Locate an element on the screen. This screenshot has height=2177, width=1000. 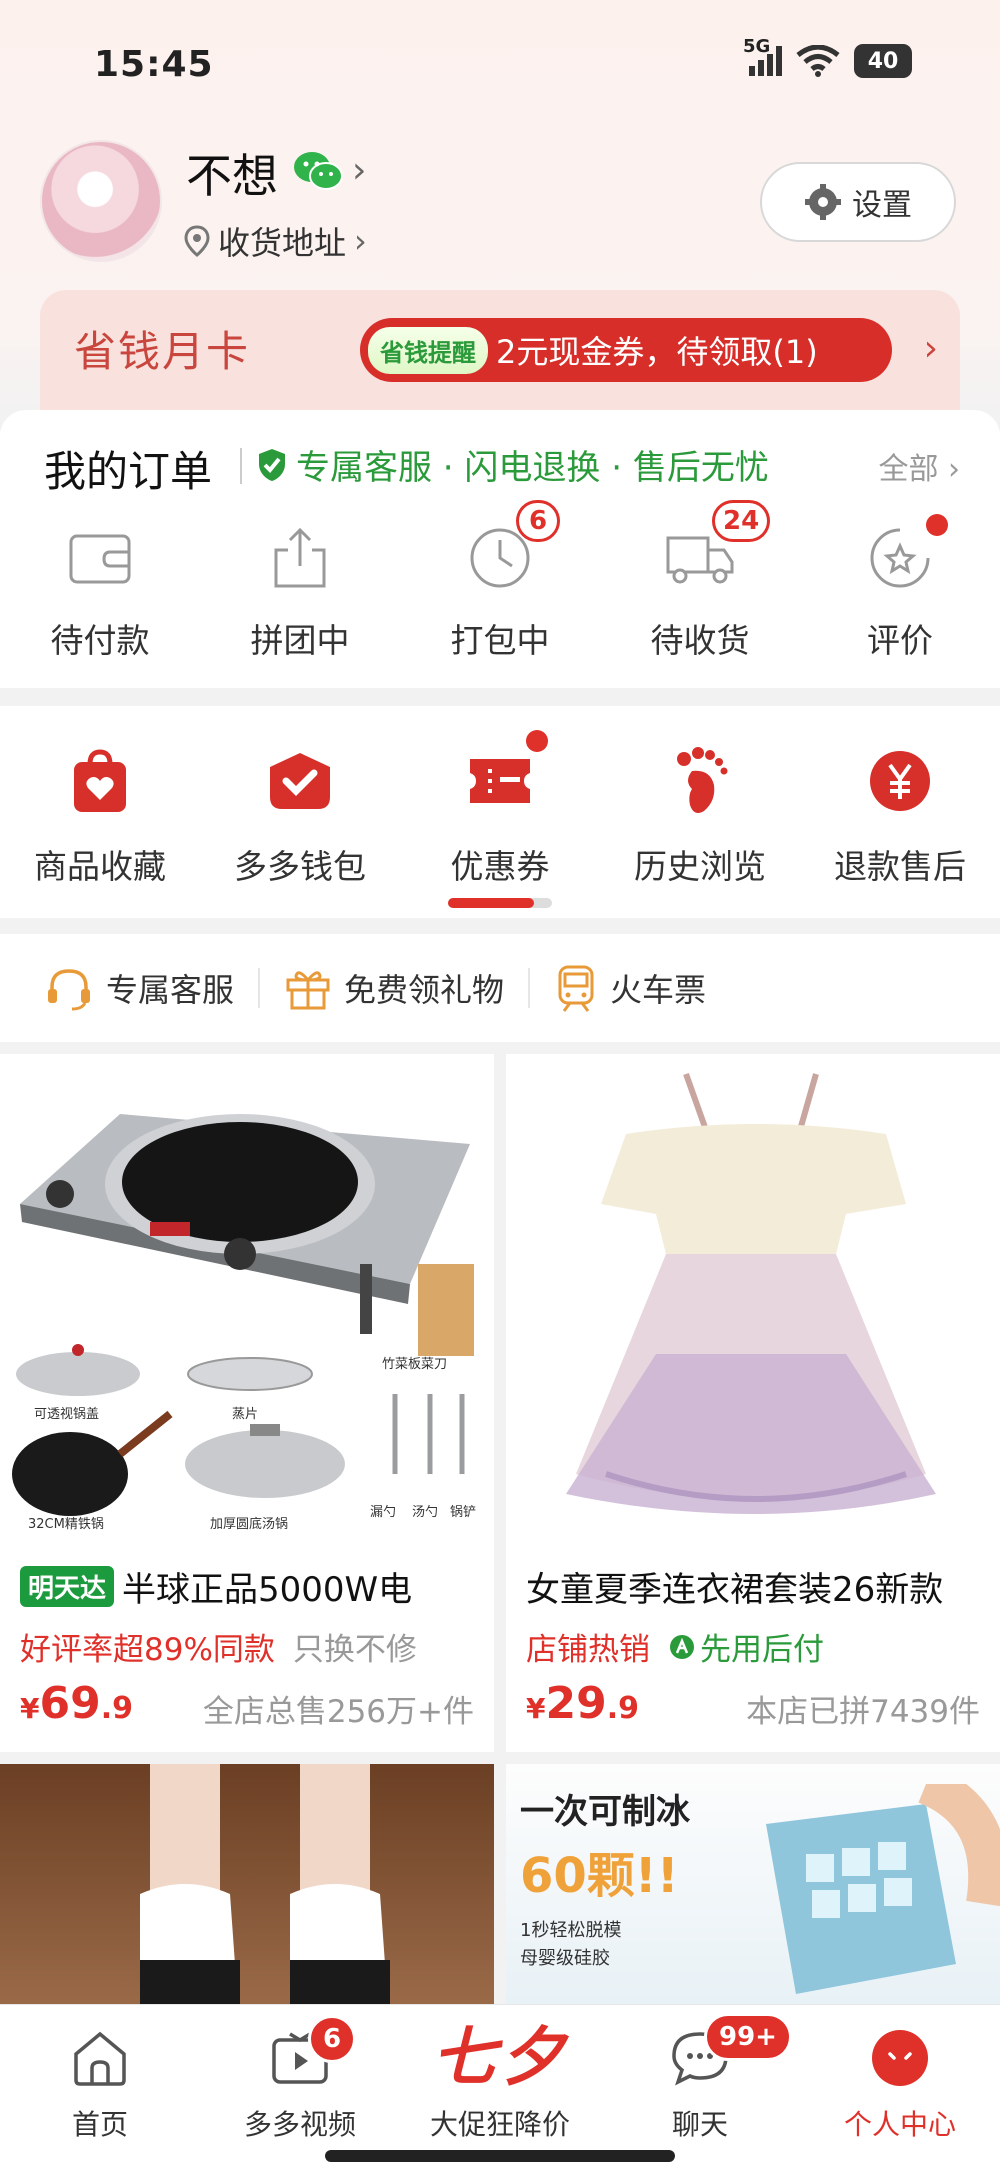
orders-title: 我的订单 is located at coordinates (128, 471).